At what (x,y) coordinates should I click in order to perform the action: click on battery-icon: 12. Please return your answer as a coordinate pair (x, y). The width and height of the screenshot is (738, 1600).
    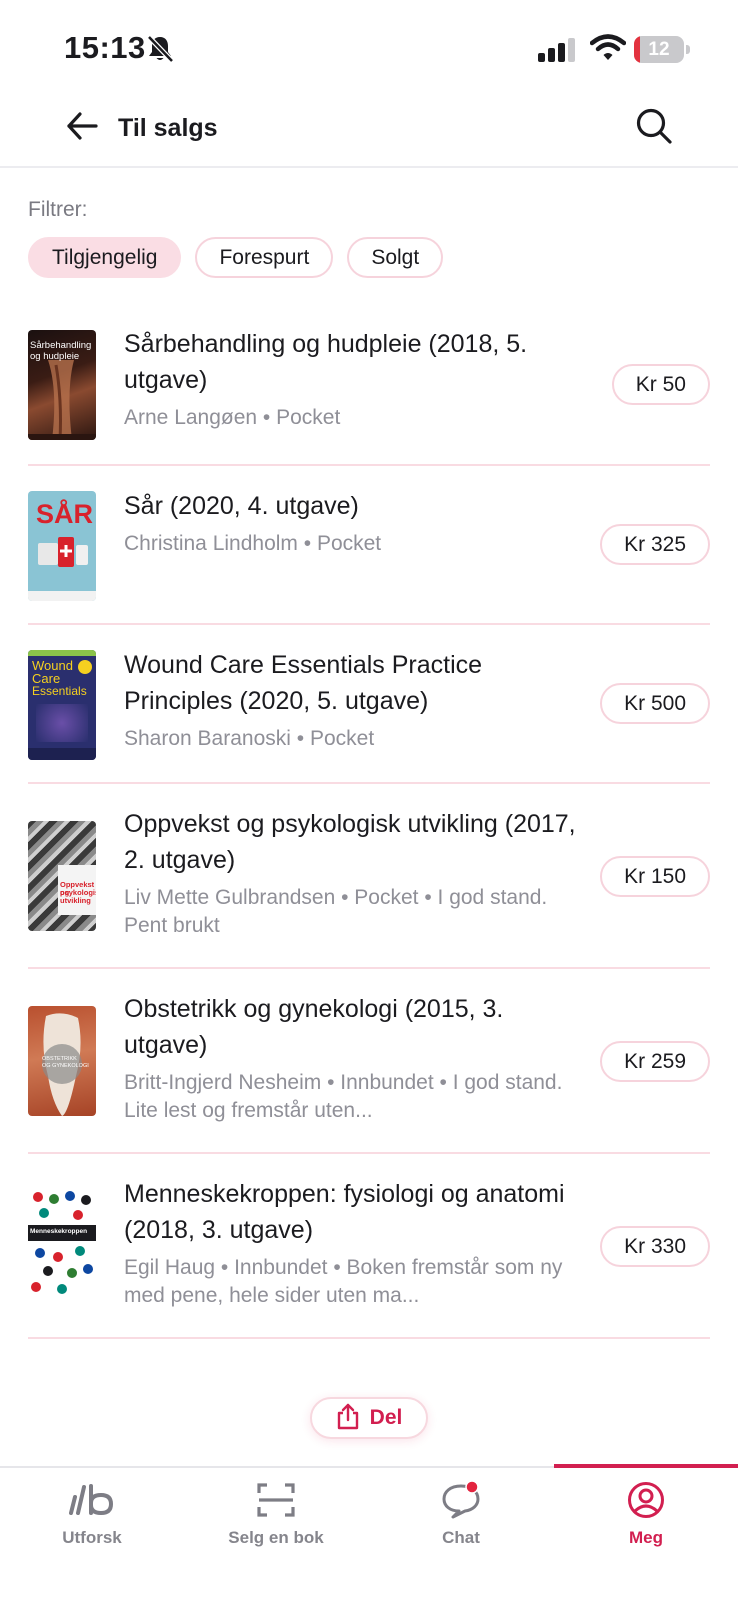
    Looking at the image, I should click on (662, 49).